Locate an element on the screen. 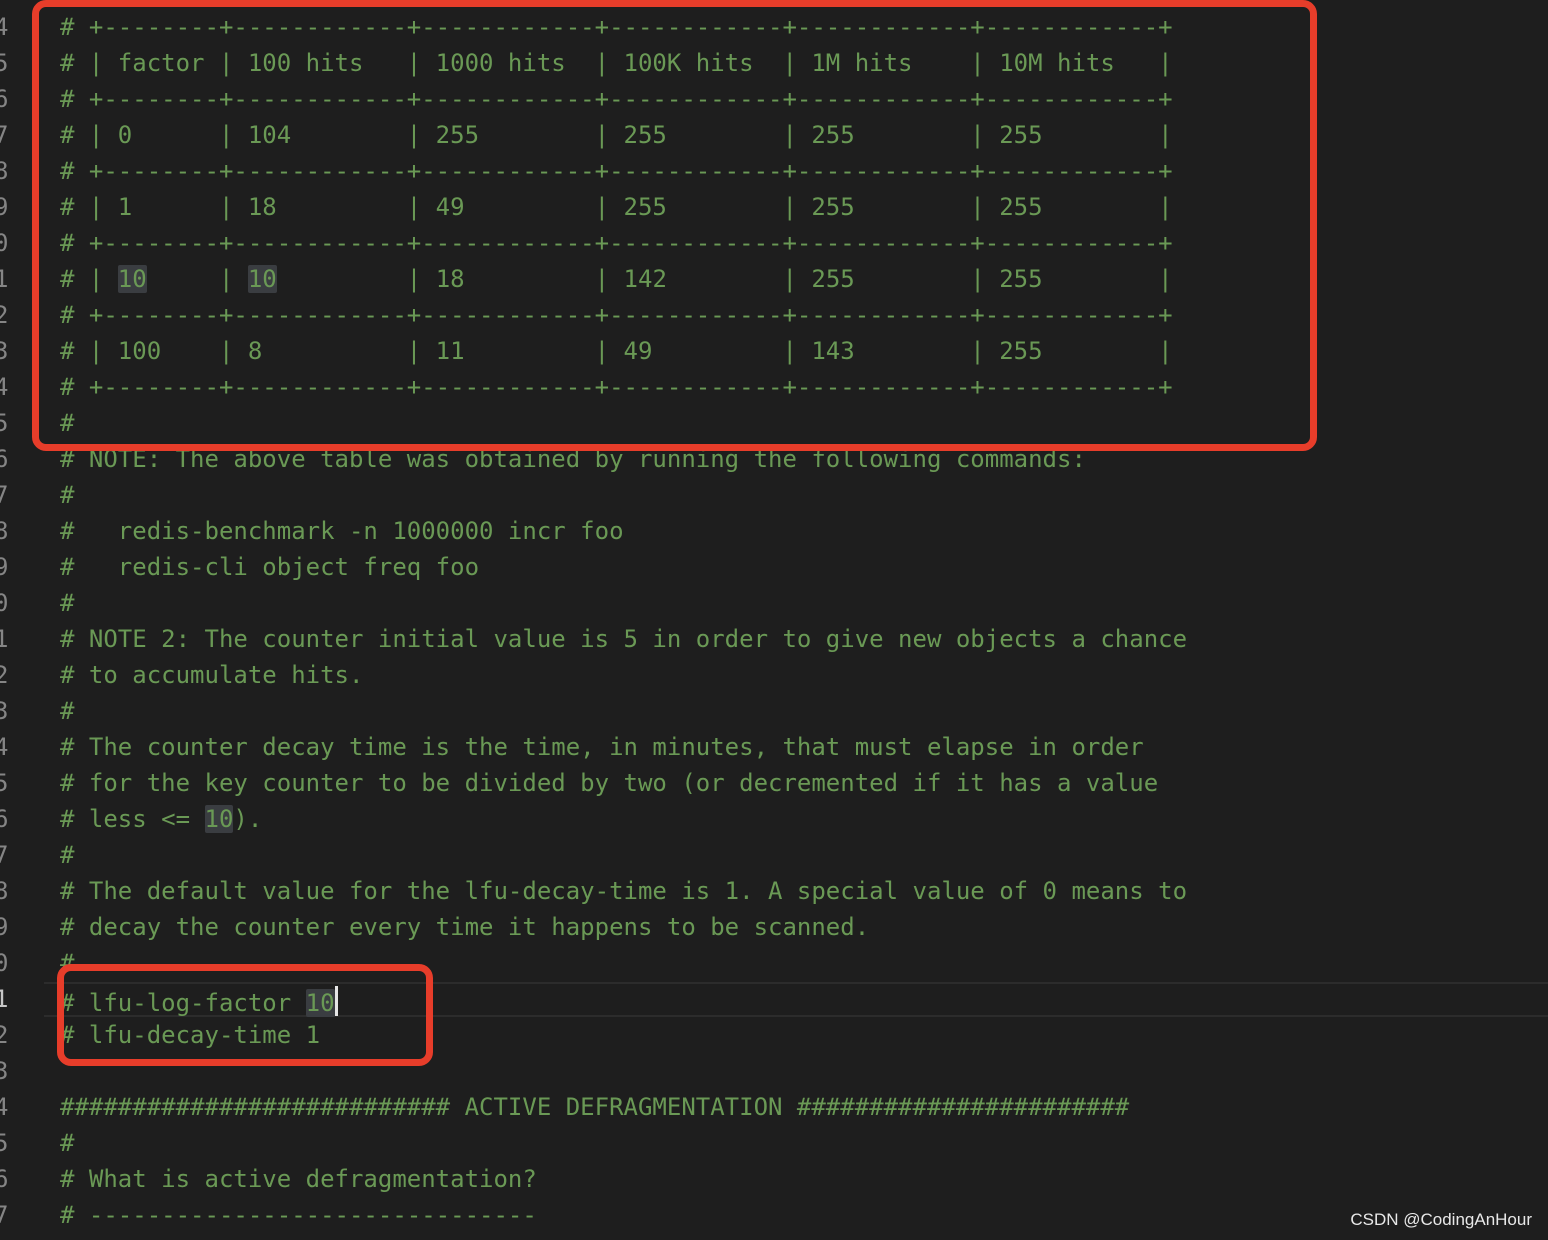 This screenshot has width=1548, height=1240. code-segment: # What is active defragmentation? is located at coordinates (298, 1179).